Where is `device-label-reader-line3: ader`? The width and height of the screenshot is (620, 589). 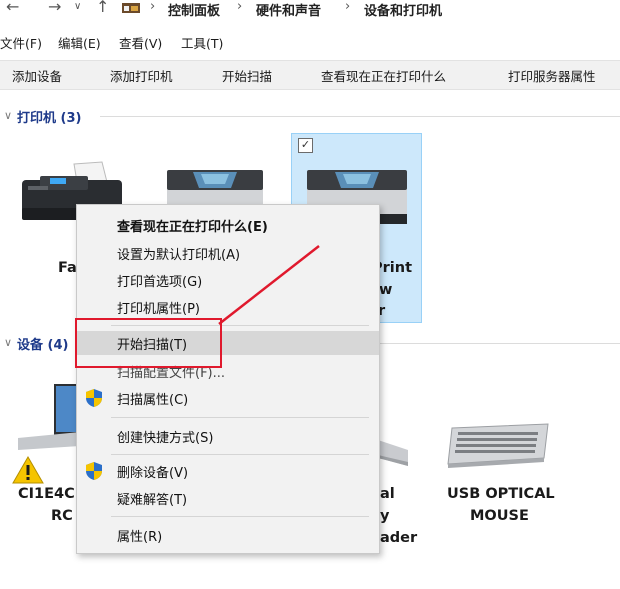
device-label-reader-line3: ader is located at coordinates (399, 538).